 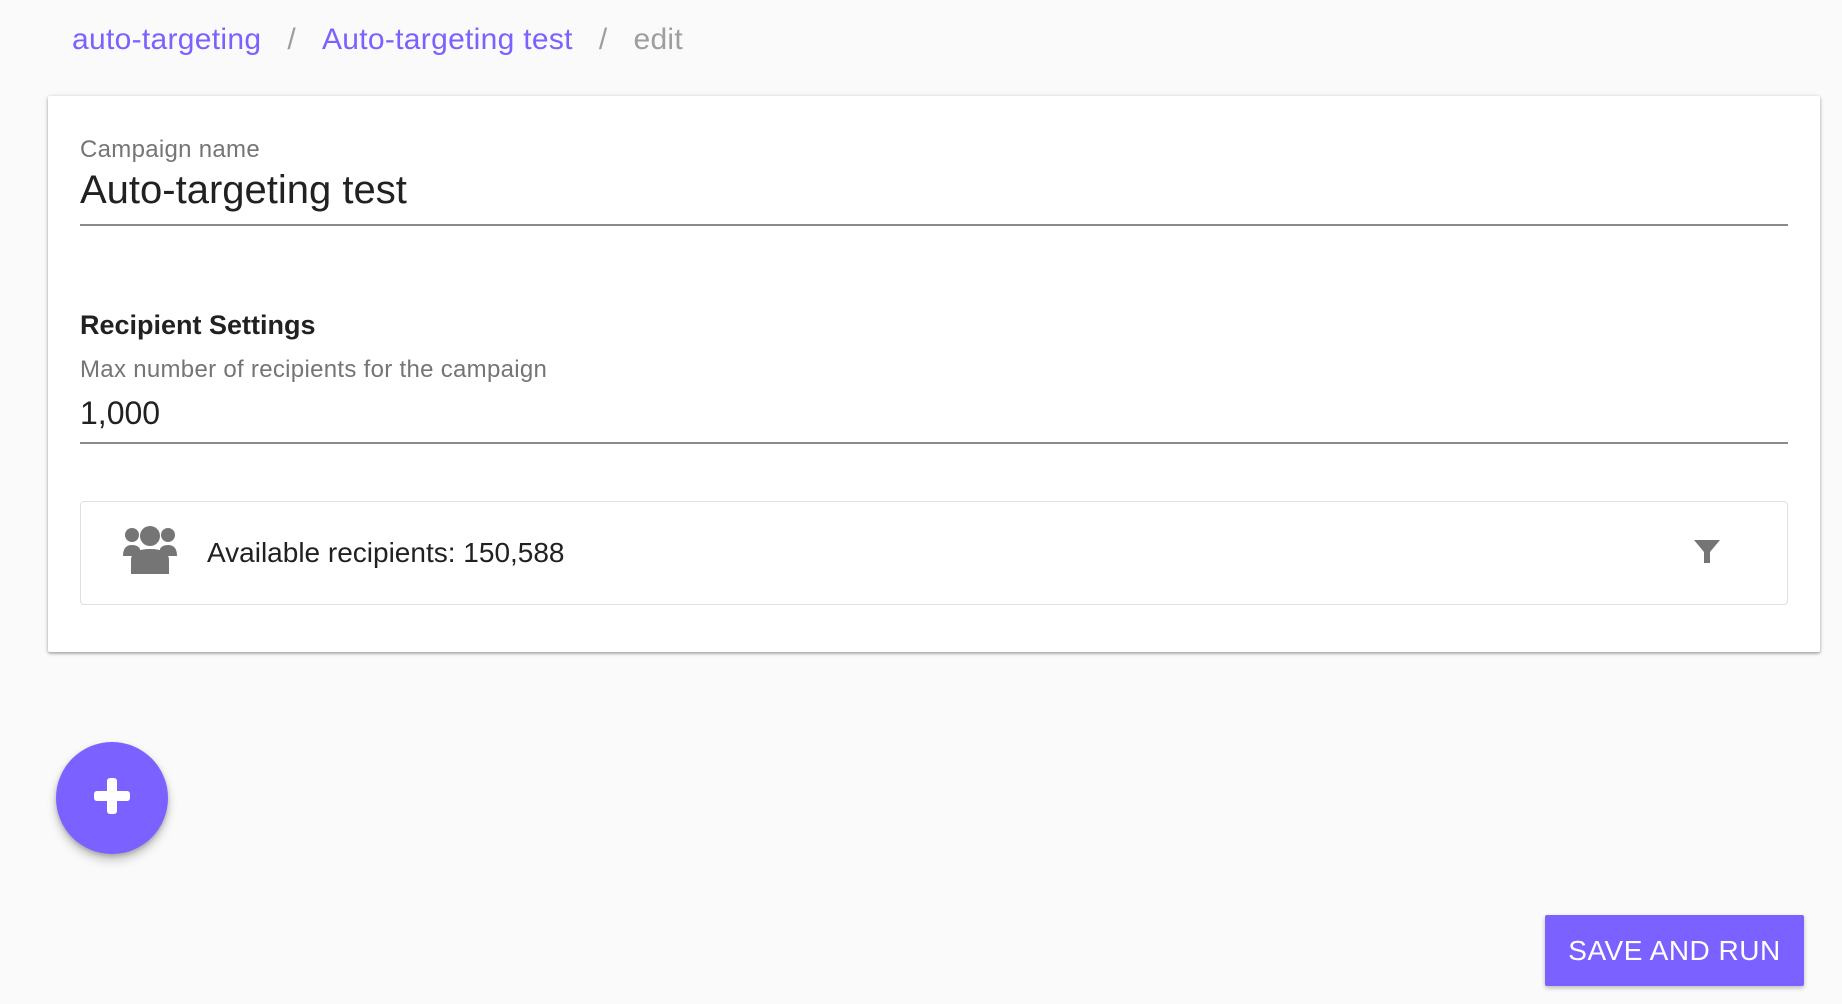 What do you see at coordinates (150, 549) in the screenshot?
I see `group-icon` at bounding box center [150, 549].